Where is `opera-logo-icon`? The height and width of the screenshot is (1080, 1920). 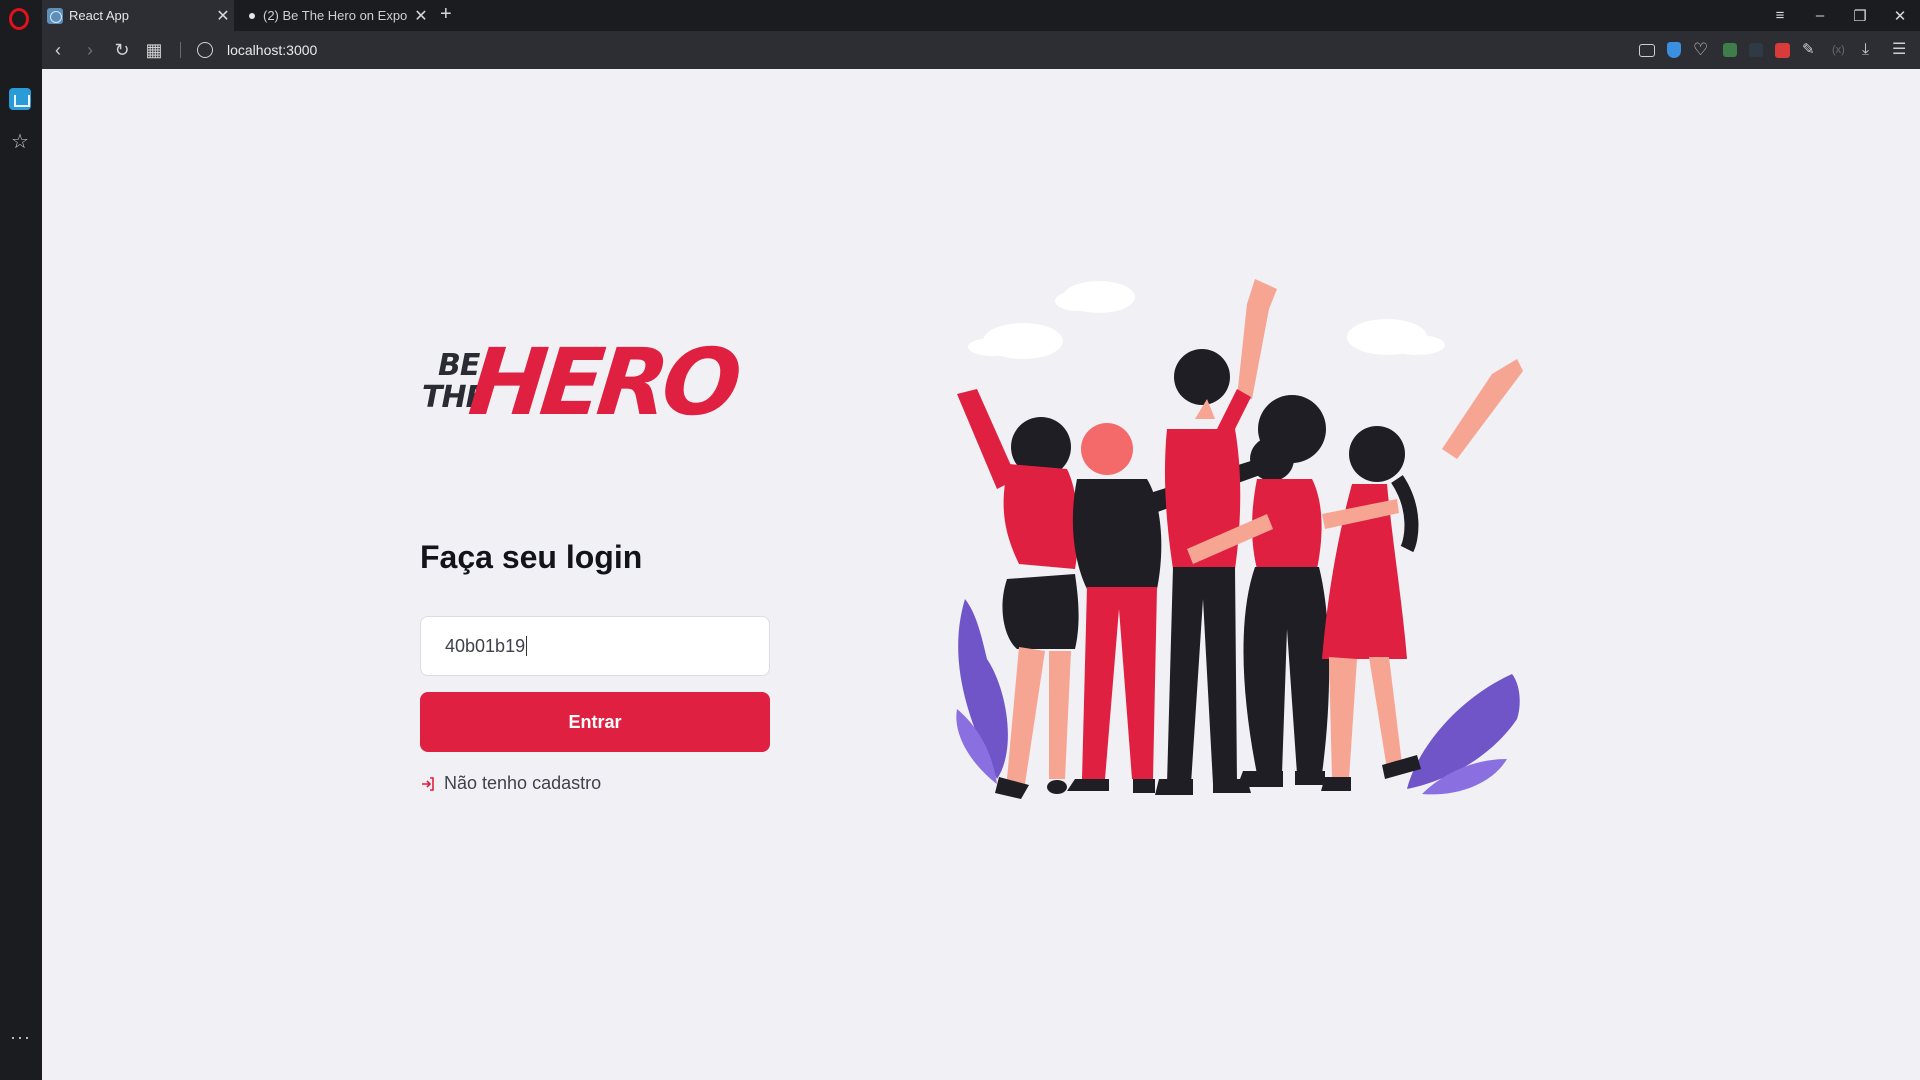 opera-logo-icon is located at coordinates (19, 19).